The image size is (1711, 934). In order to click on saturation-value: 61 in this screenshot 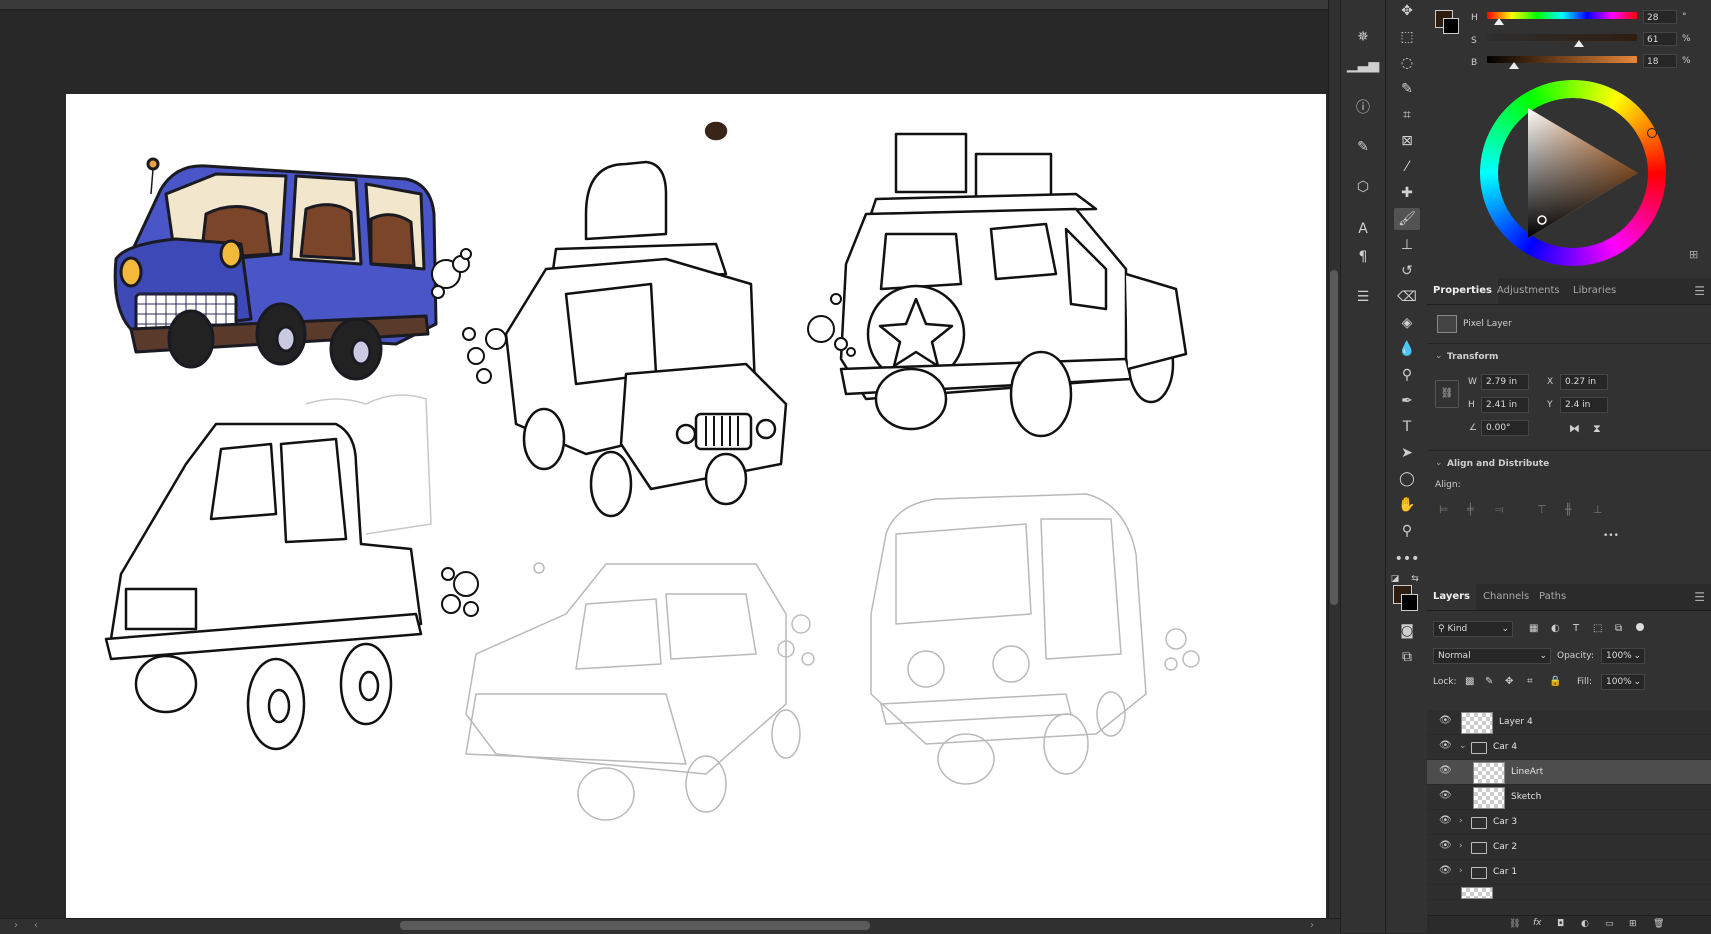, I will do `click(1660, 39)`.